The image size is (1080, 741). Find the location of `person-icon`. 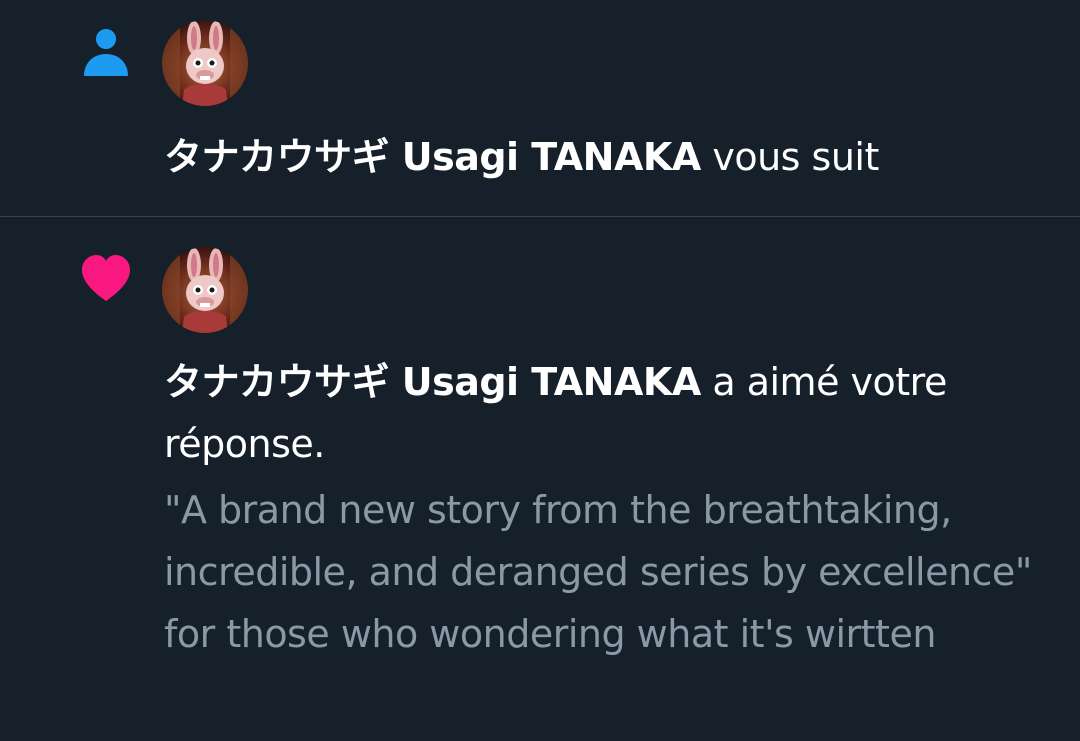

person-icon is located at coordinates (106, 52).